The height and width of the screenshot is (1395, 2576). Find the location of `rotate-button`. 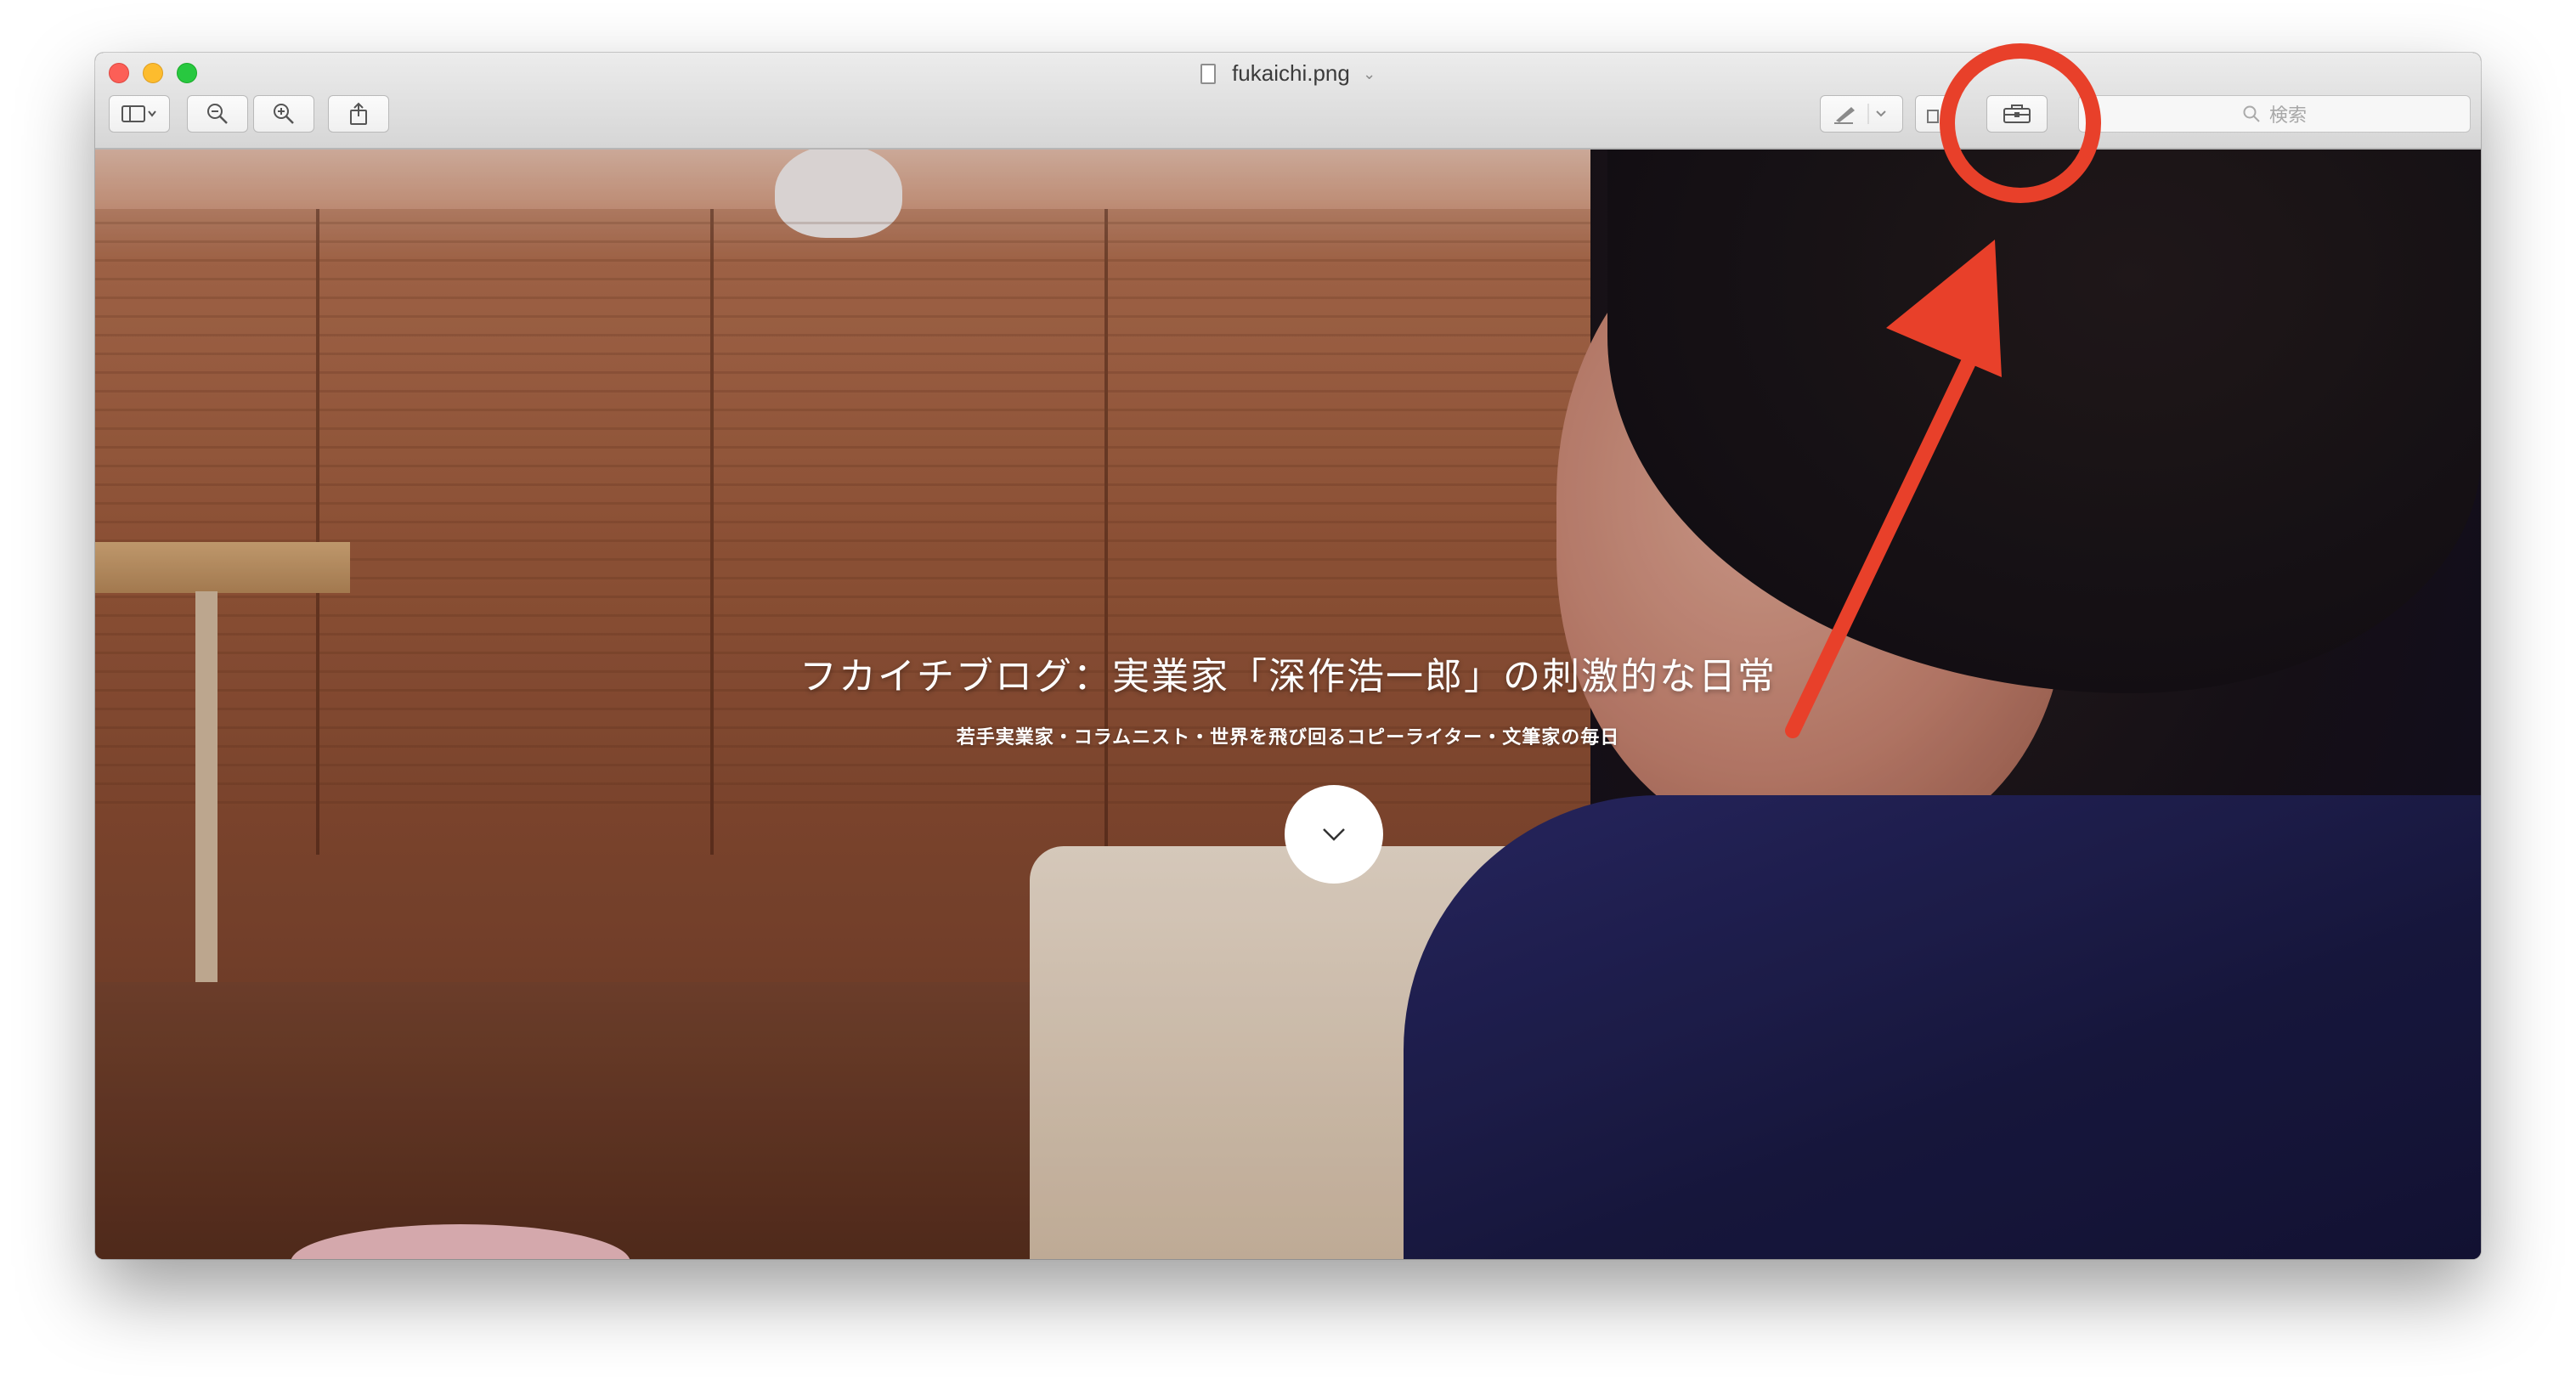

rotate-button is located at coordinates (1933, 114).